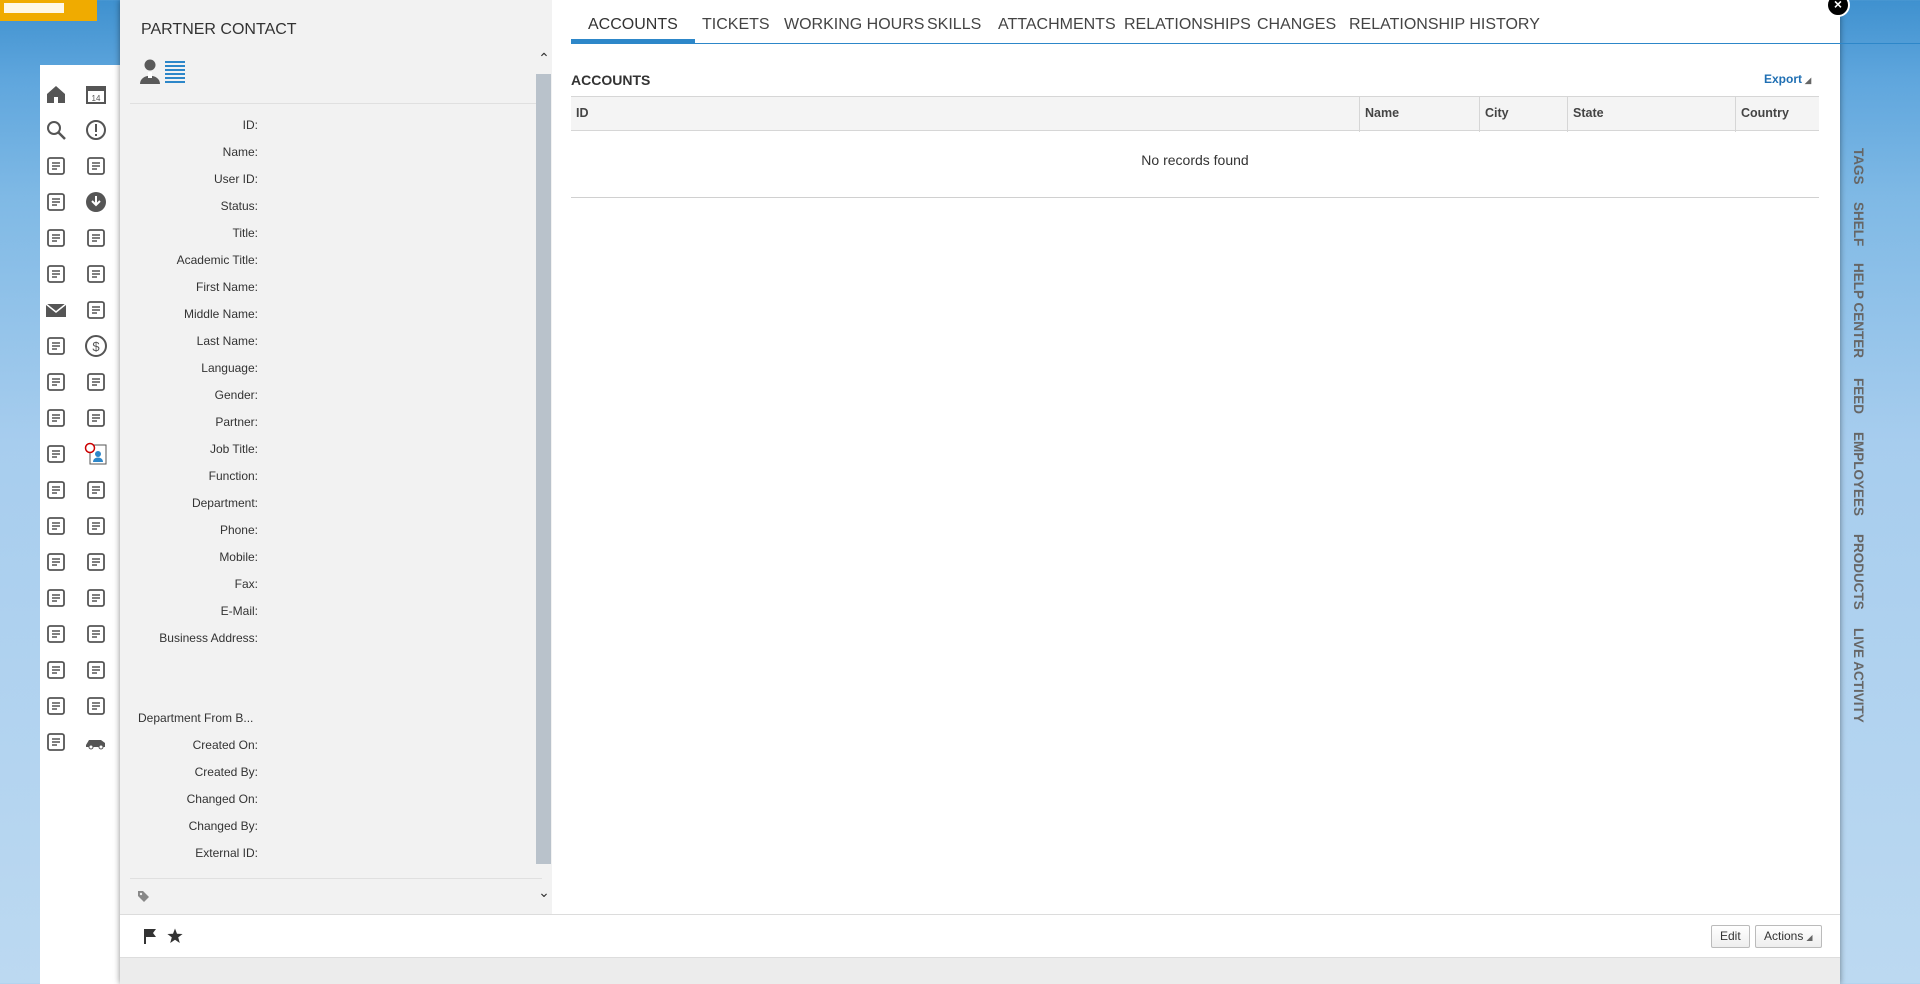 The image size is (1920, 984). Describe the element at coordinates (56, 130) in the screenshot. I see `search-icon` at that location.